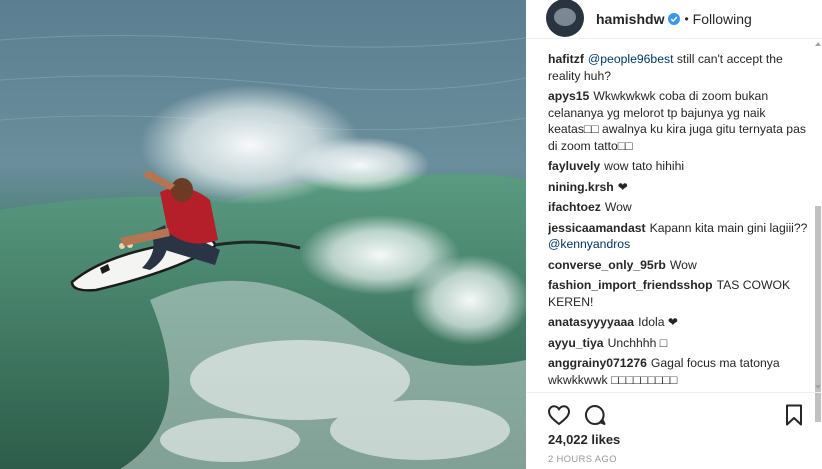 The height and width of the screenshot is (469, 822). What do you see at coordinates (576, 343) in the screenshot?
I see `comment-username: ayyu_tiya` at bounding box center [576, 343].